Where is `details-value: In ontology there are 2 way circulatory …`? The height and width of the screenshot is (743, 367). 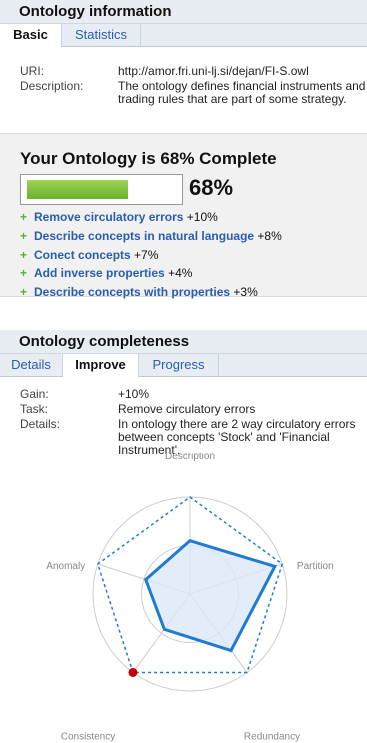
details-value: In ontology there are 2 way circulatory … is located at coordinates (237, 437).